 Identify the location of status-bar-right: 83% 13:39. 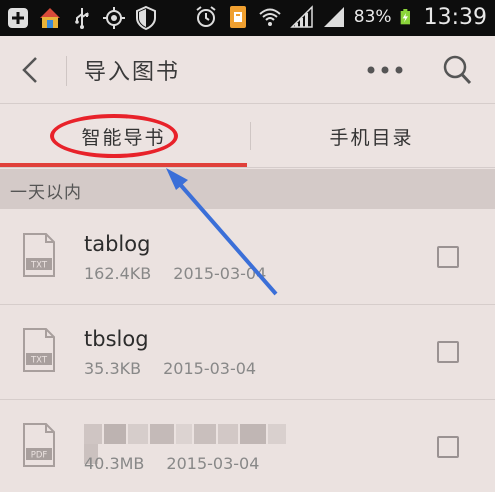
(340, 17).